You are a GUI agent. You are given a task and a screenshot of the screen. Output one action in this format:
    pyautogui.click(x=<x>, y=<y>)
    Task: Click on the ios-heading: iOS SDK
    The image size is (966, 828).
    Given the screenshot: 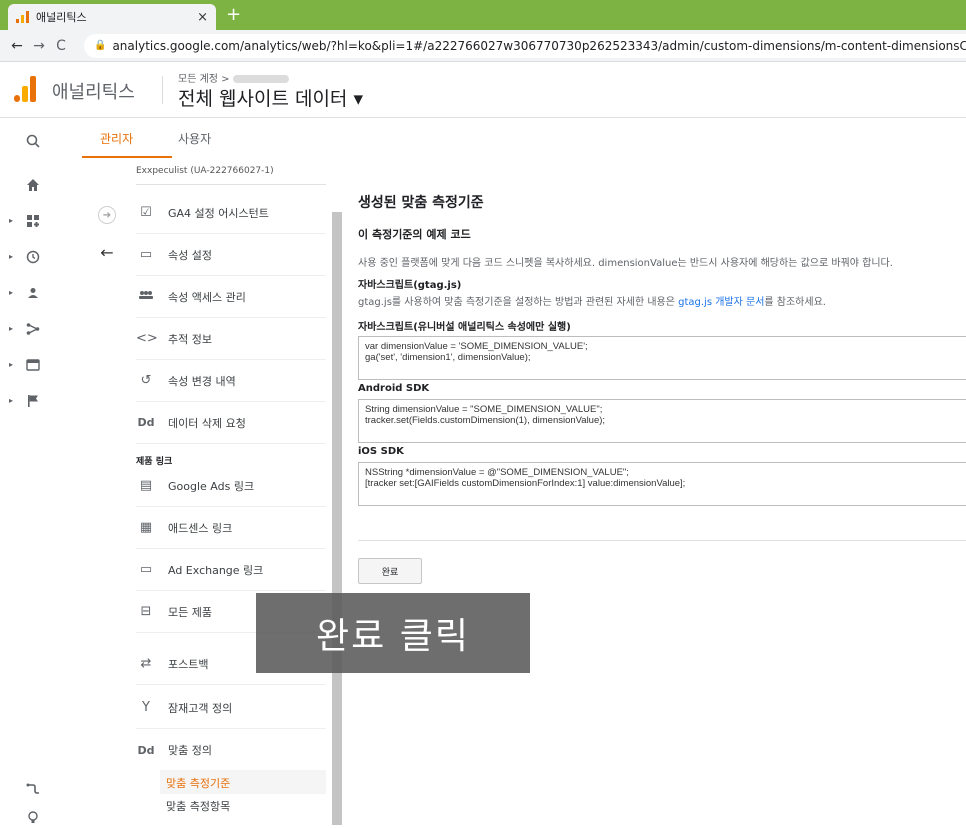 What is the action you would take?
    pyautogui.click(x=381, y=451)
    